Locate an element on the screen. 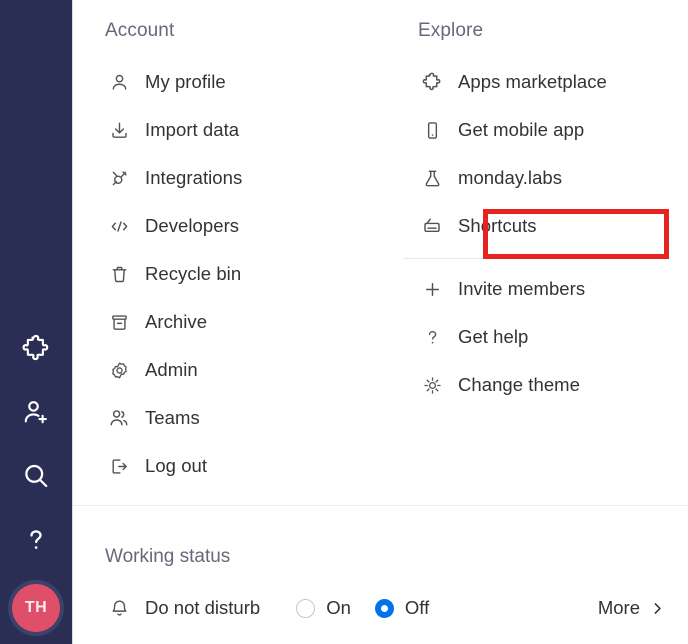 This screenshot has width=688, height=644. menu-item-change-theme: Change theme is located at coordinates (553, 385).